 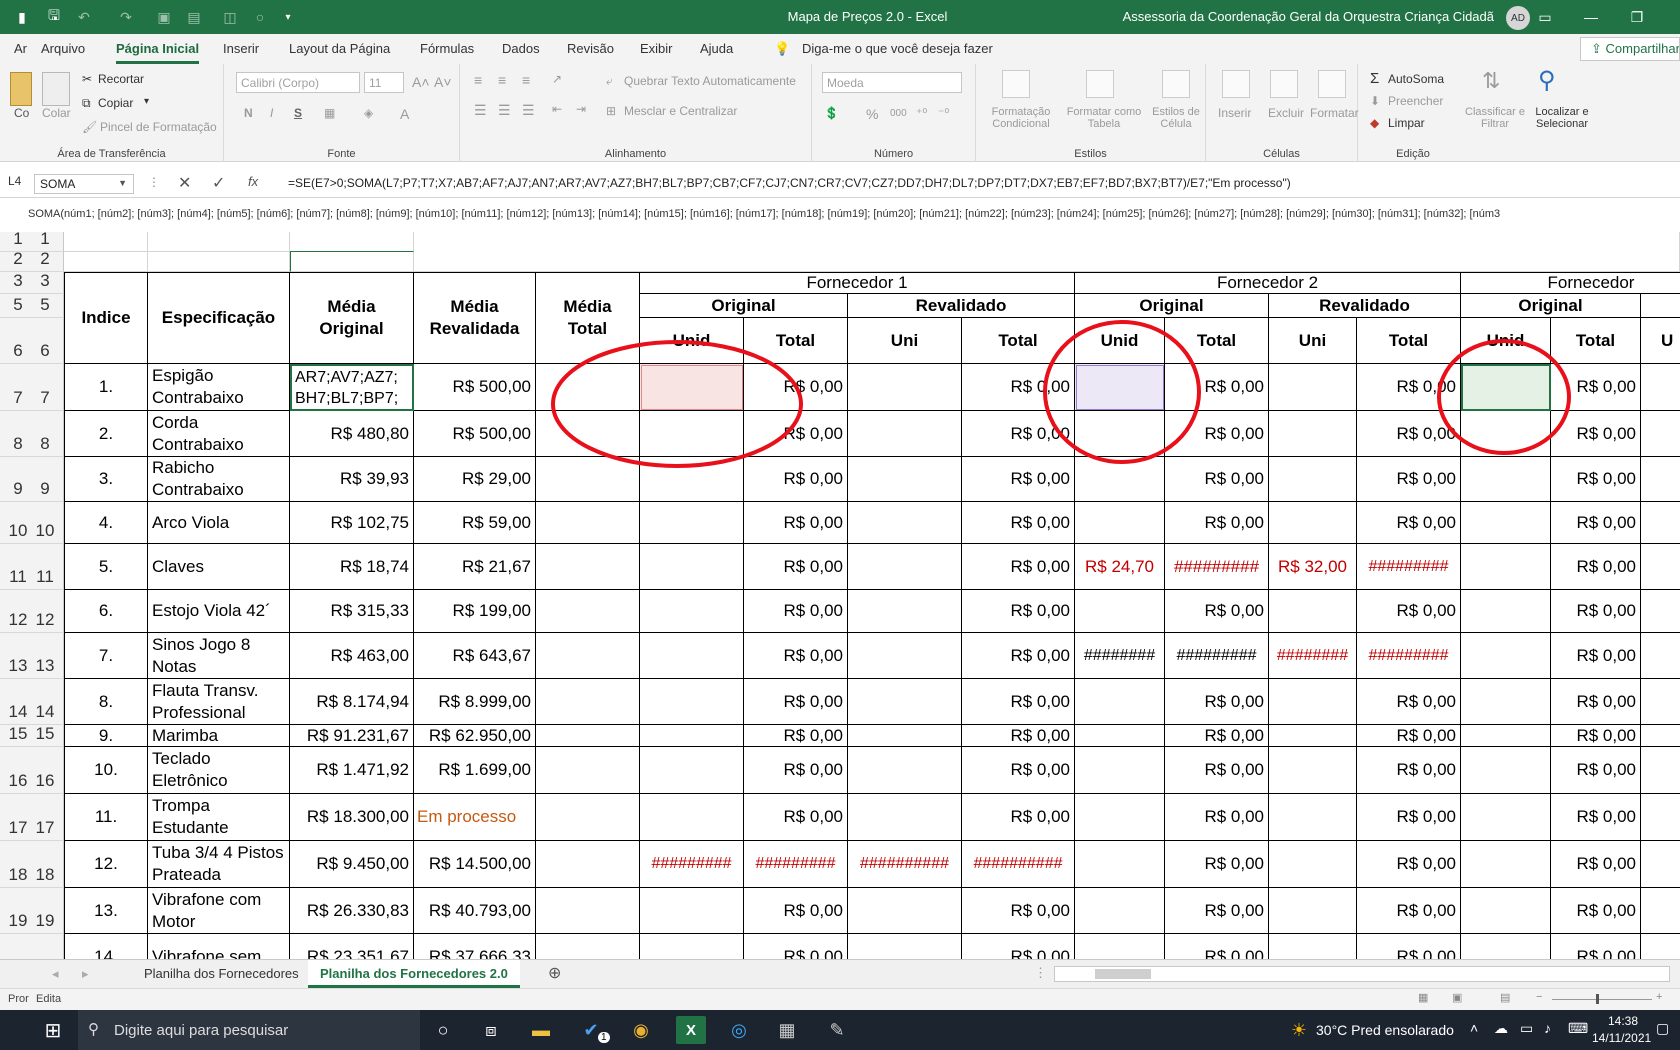 What do you see at coordinates (475, 770) in the screenshot?
I see `cell-reval: R$ 1.699,00` at bounding box center [475, 770].